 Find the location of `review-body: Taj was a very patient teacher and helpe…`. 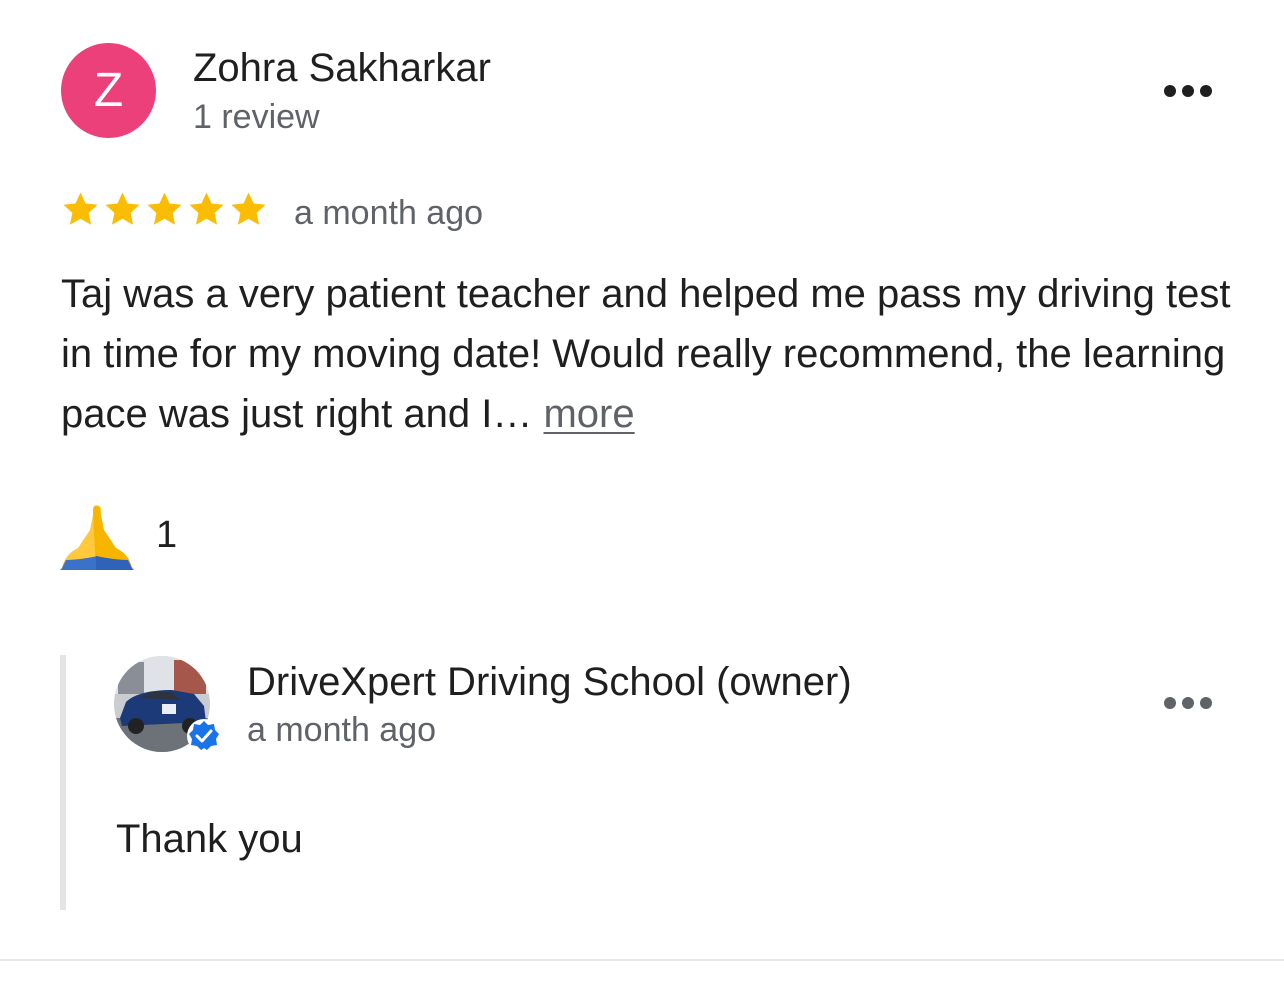

review-body: Taj was a very patient teacher and helpe… is located at coordinates (646, 354).